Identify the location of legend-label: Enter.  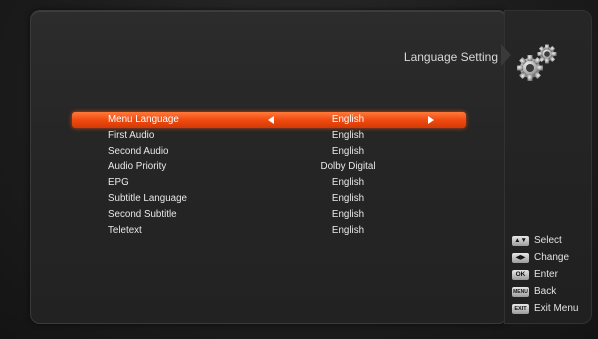
(546, 274).